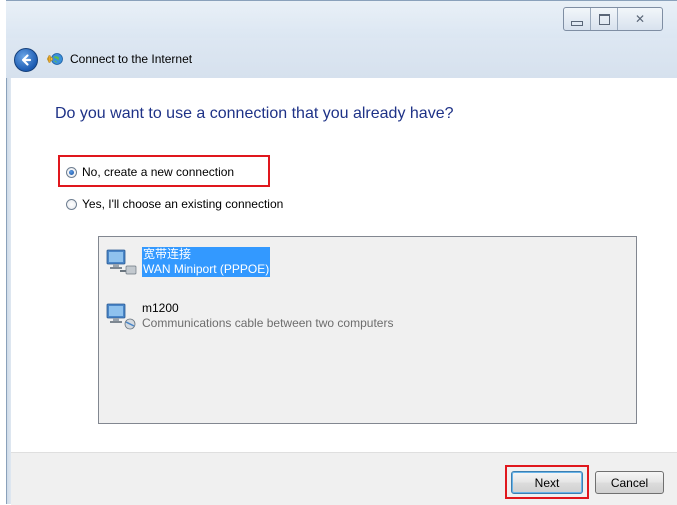  I want to click on next-button: Next, so click(547, 482).